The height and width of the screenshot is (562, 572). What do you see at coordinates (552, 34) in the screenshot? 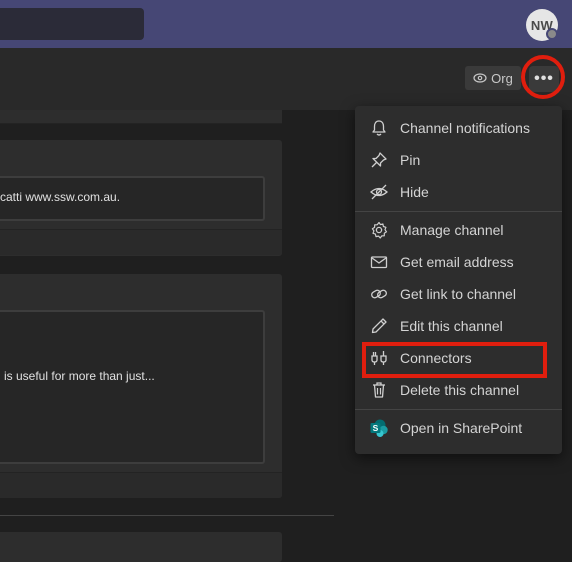
I see `presence-status-icon` at bounding box center [552, 34].